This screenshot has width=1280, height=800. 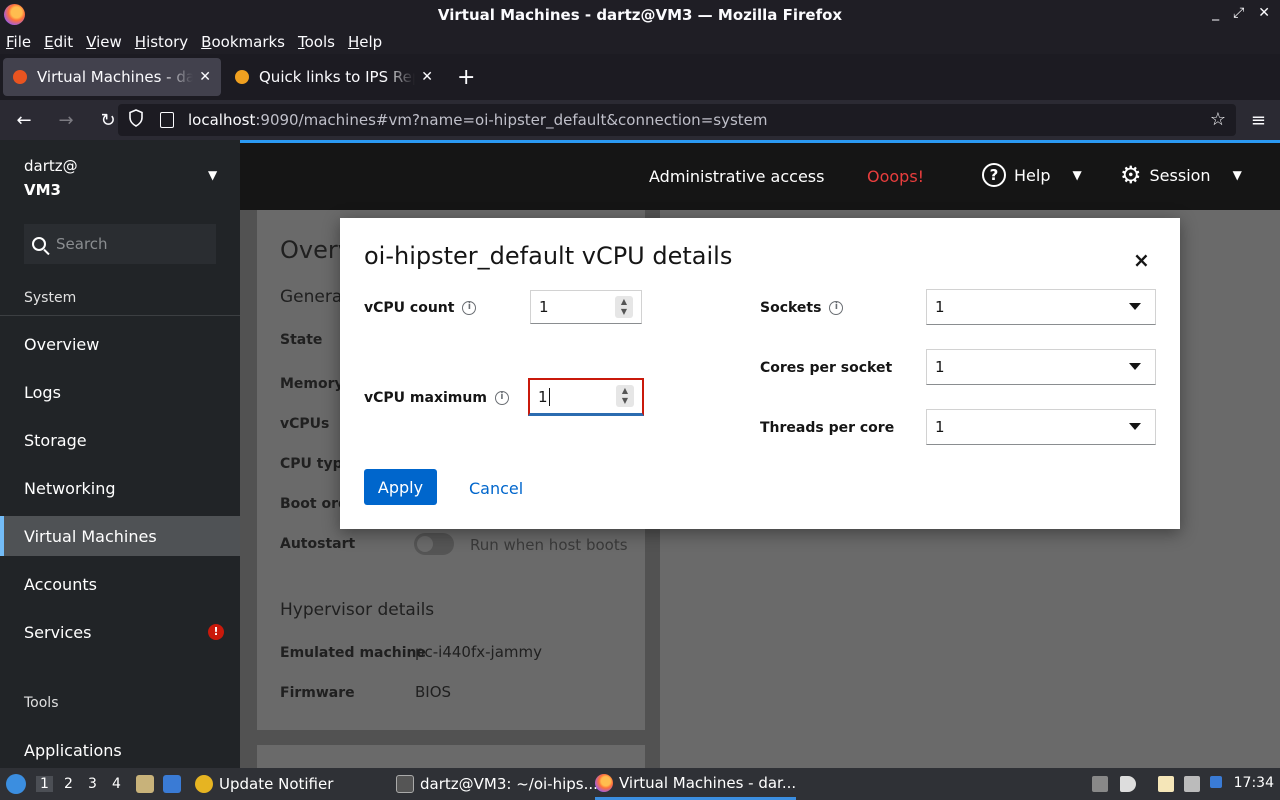 What do you see at coordinates (58, 42) in the screenshot?
I see `menu-edit: Edit` at bounding box center [58, 42].